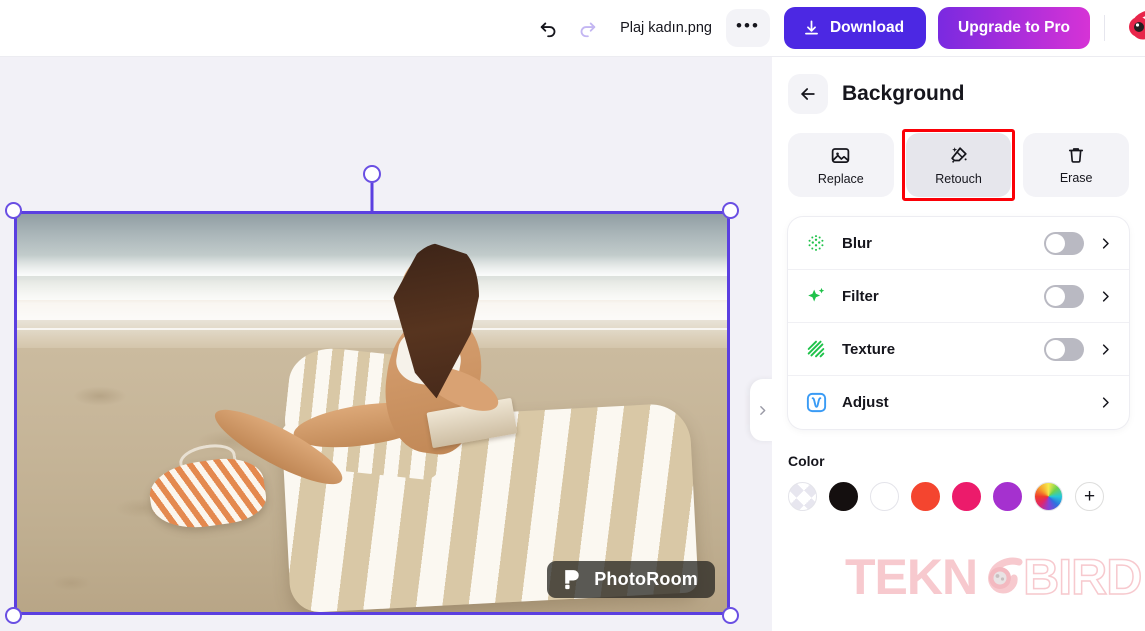 This screenshot has width=1145, height=631. I want to click on adjust-chevron-icon, so click(1105, 402).